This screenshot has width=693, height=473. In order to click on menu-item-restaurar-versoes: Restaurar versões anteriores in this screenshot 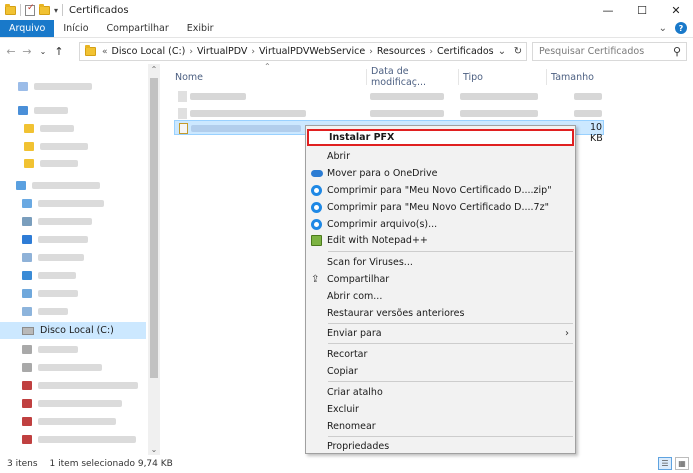, I will do `click(440, 313)`.